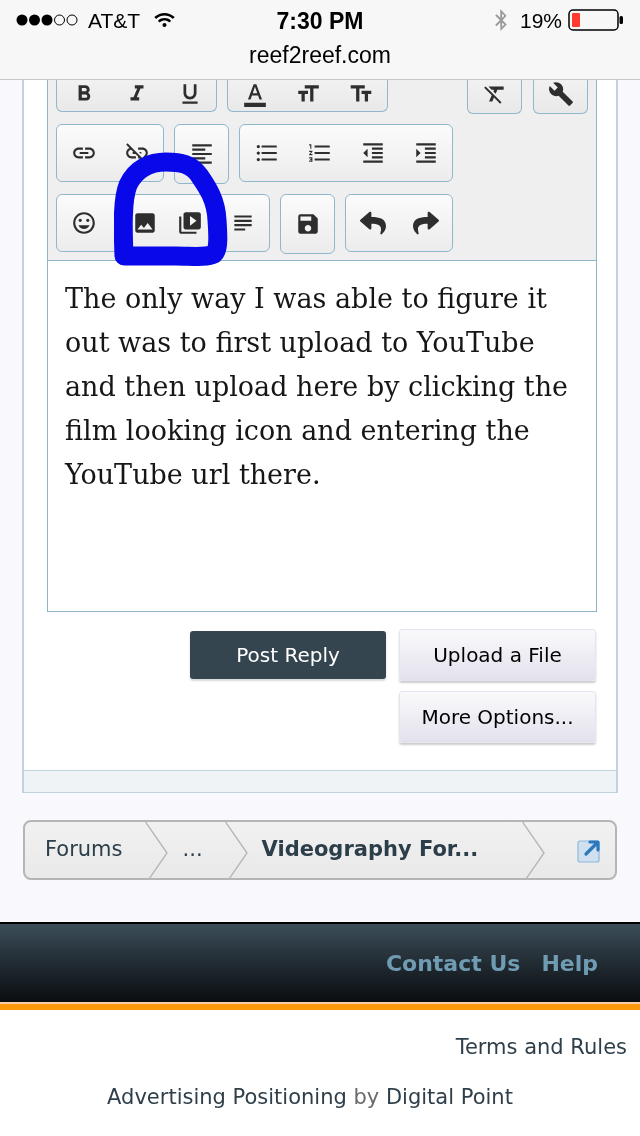  Describe the element at coordinates (500, 20) in the screenshot. I see `bluetooth-icon` at that location.